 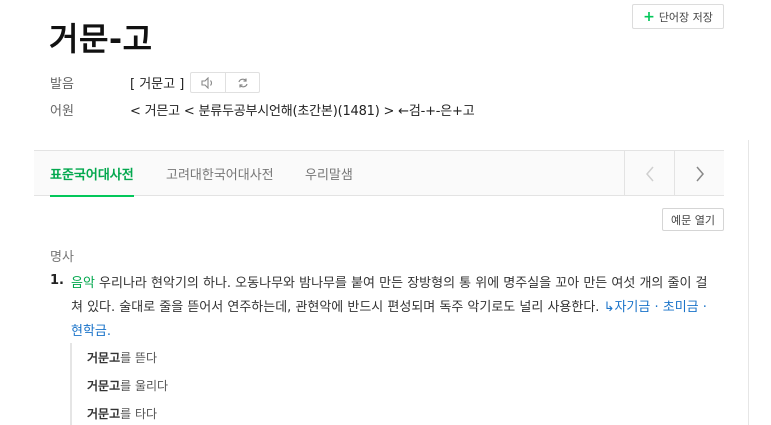 What do you see at coordinates (221, 357) in the screenshot?
I see `example-item: 거문고 를 뜯다` at bounding box center [221, 357].